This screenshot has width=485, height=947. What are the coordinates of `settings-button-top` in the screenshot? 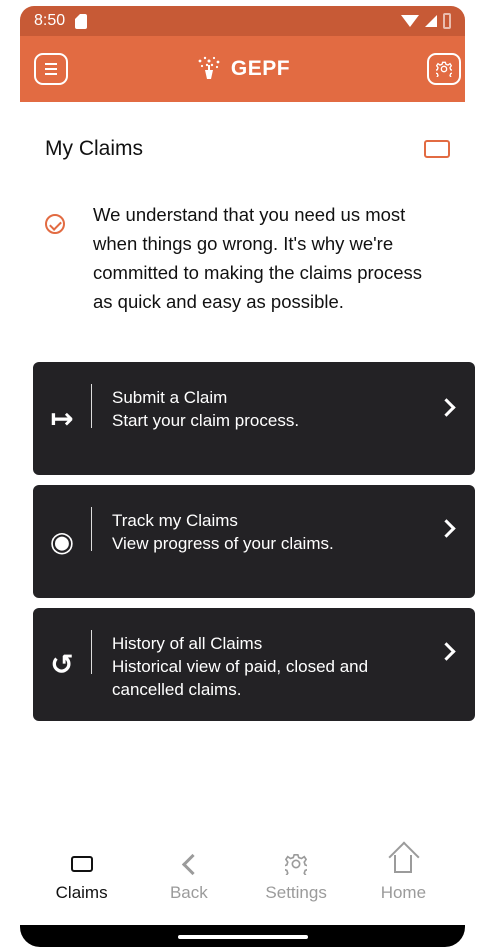 It's located at (444, 69).